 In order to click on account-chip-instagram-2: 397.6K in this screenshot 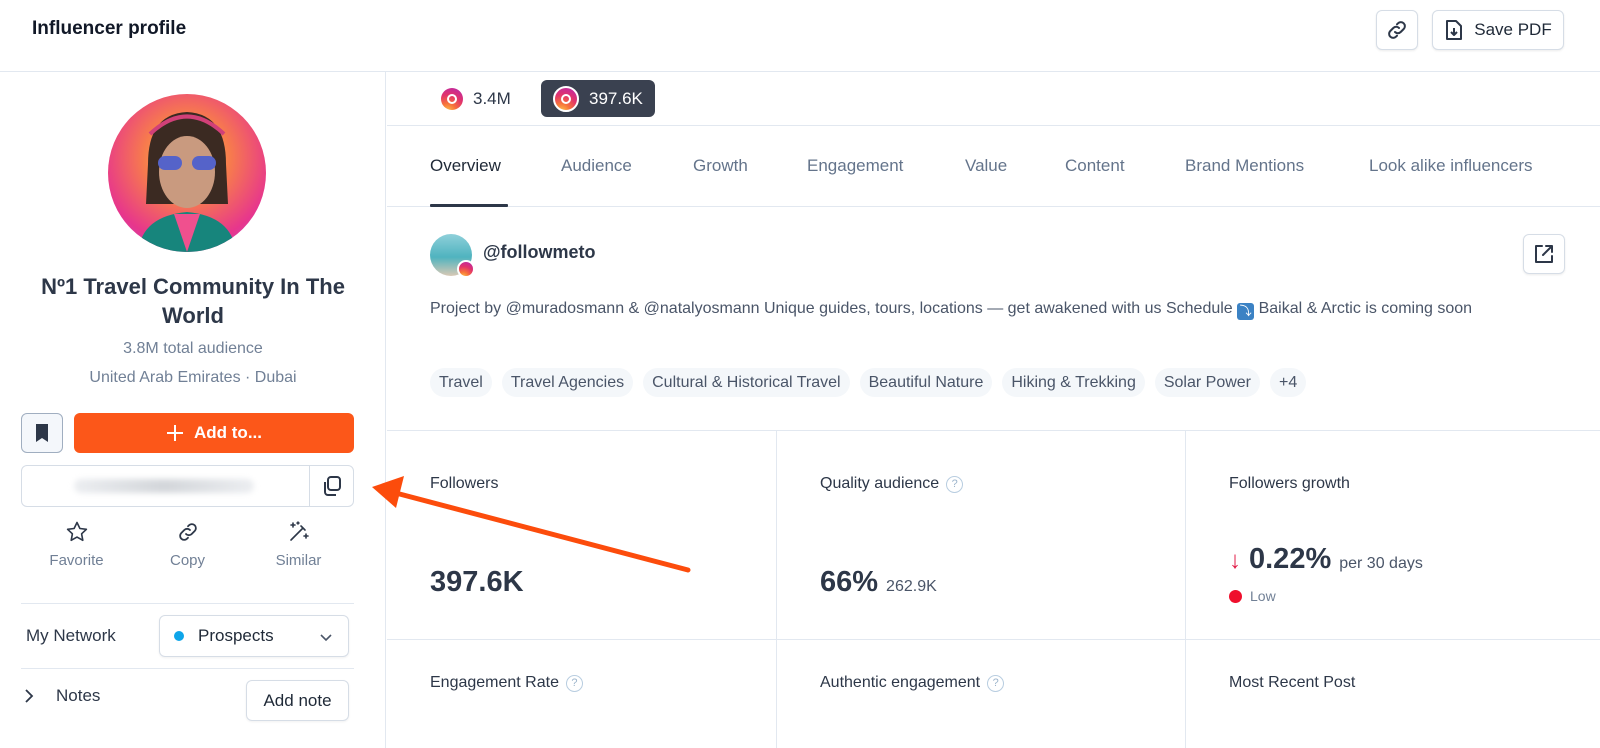, I will do `click(598, 98)`.